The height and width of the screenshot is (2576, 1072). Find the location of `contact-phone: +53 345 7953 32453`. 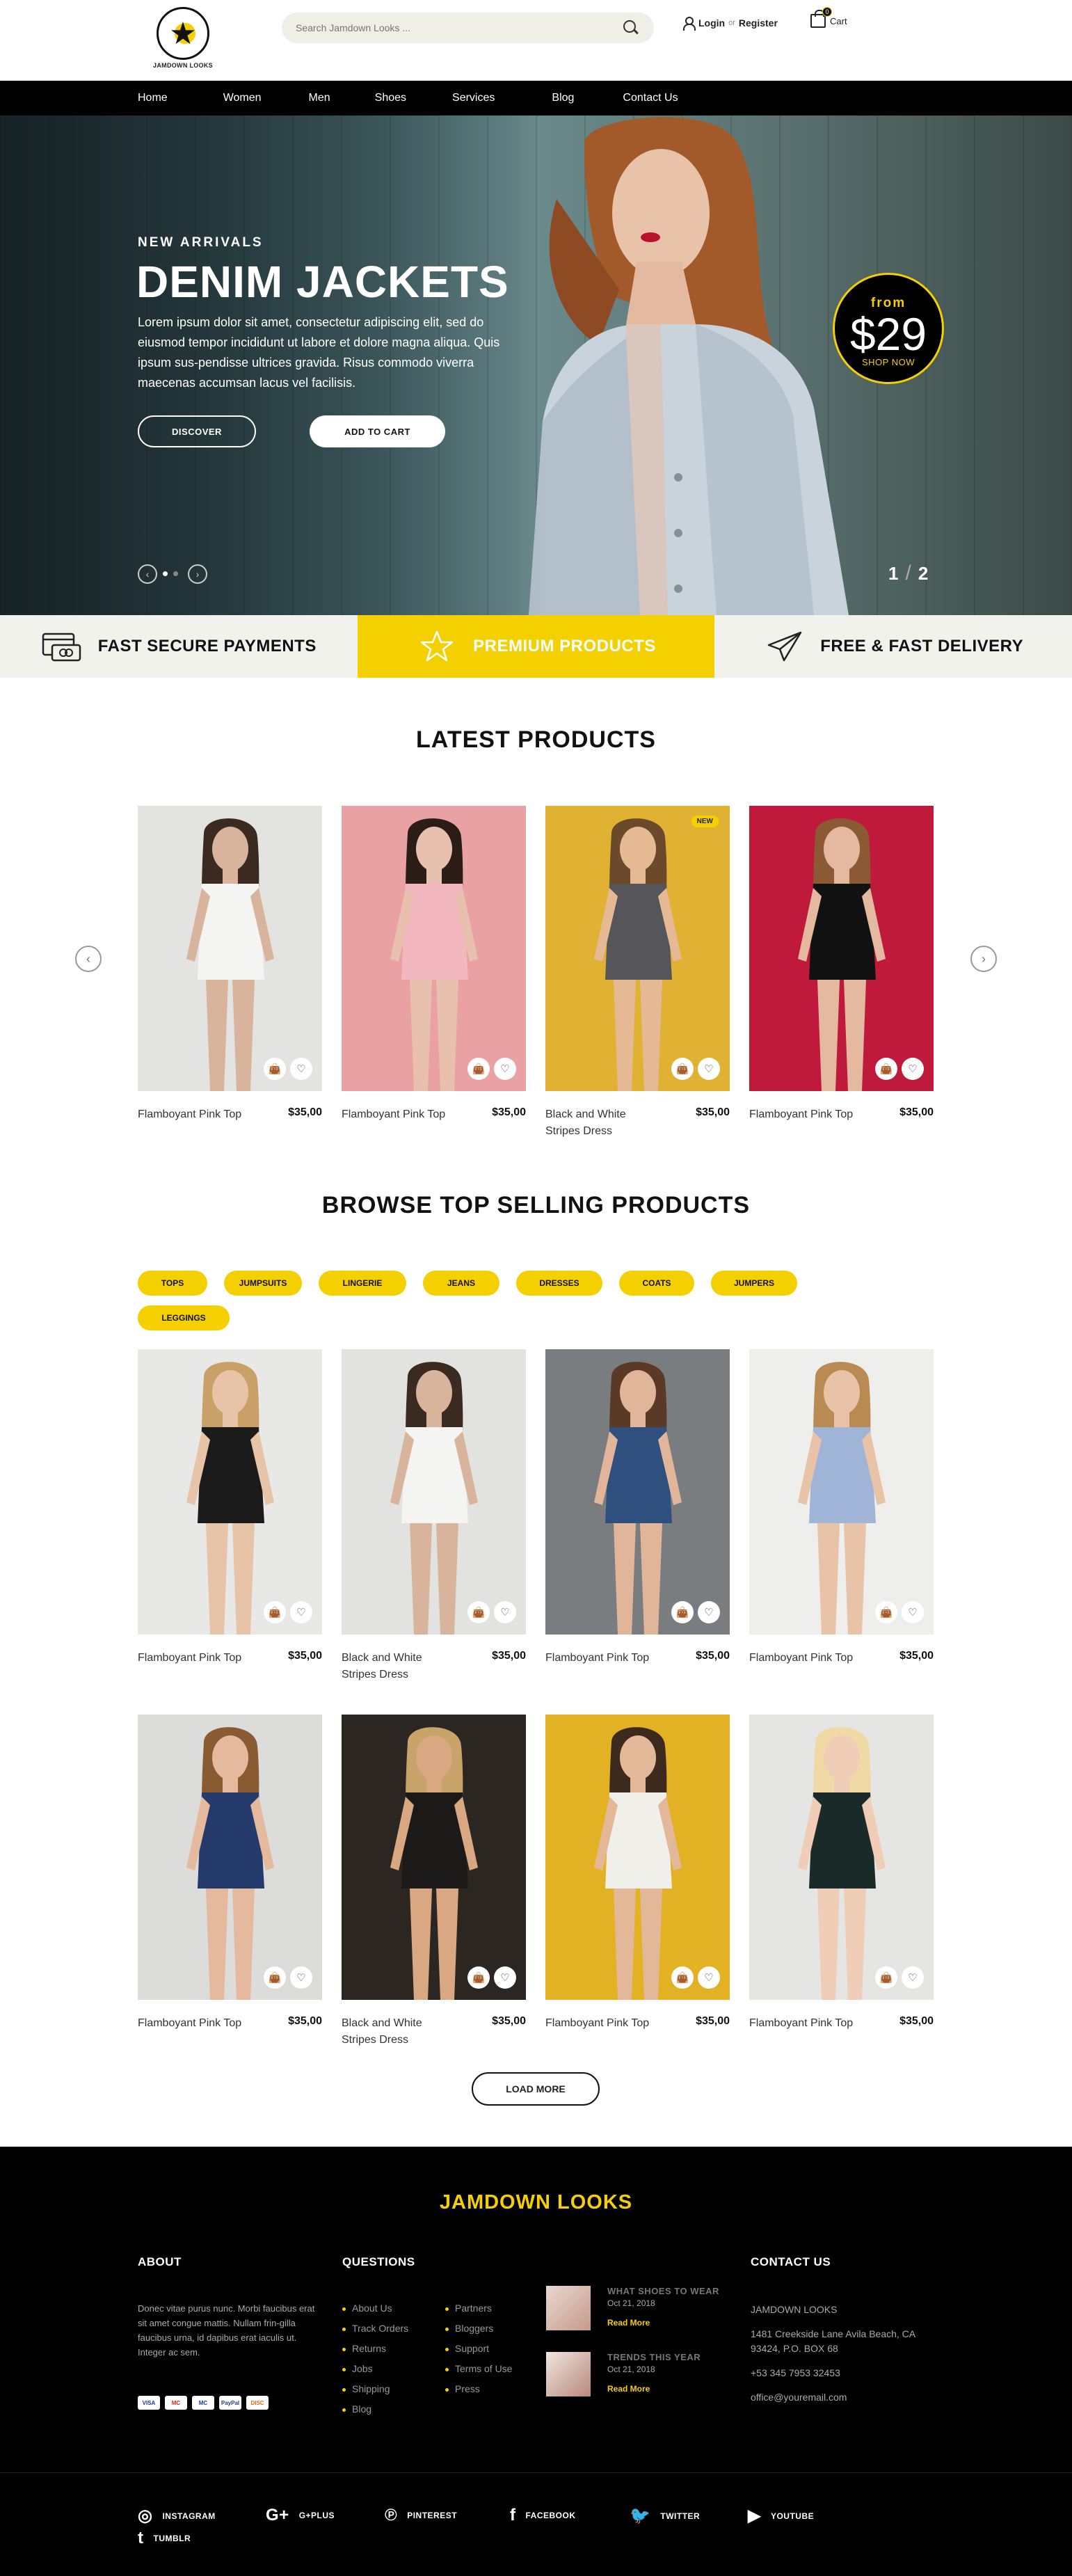

contact-phone: +53 345 7953 32453 is located at coordinates (844, 2373).